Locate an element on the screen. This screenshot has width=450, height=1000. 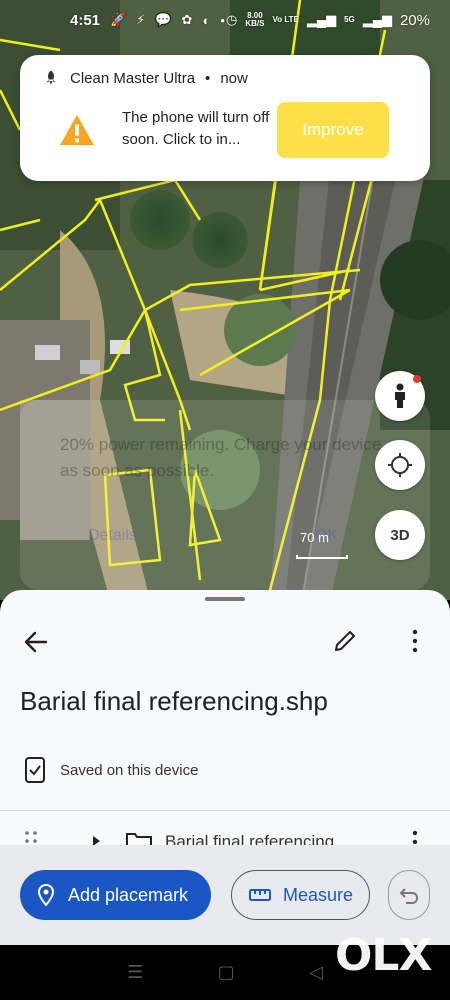
street-view-button is located at coordinates (400, 396).